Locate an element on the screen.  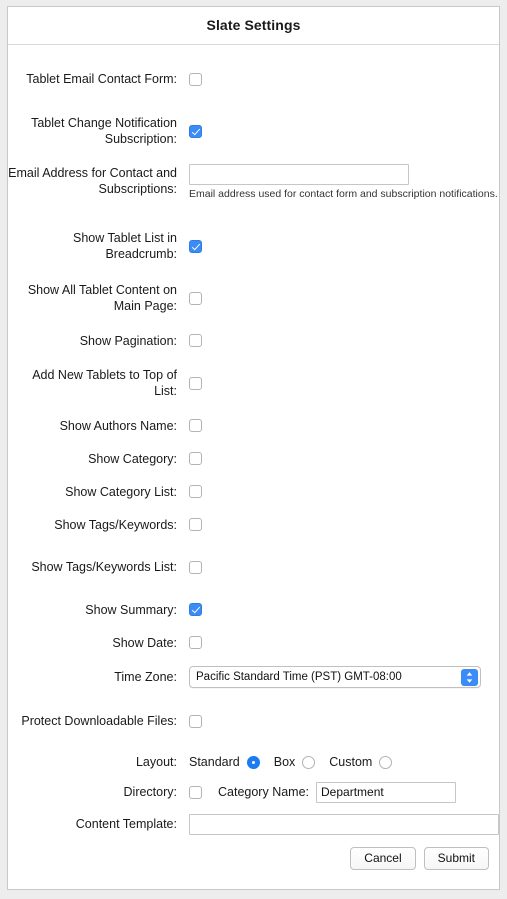
checkbox-show-pagination is located at coordinates (195, 340).